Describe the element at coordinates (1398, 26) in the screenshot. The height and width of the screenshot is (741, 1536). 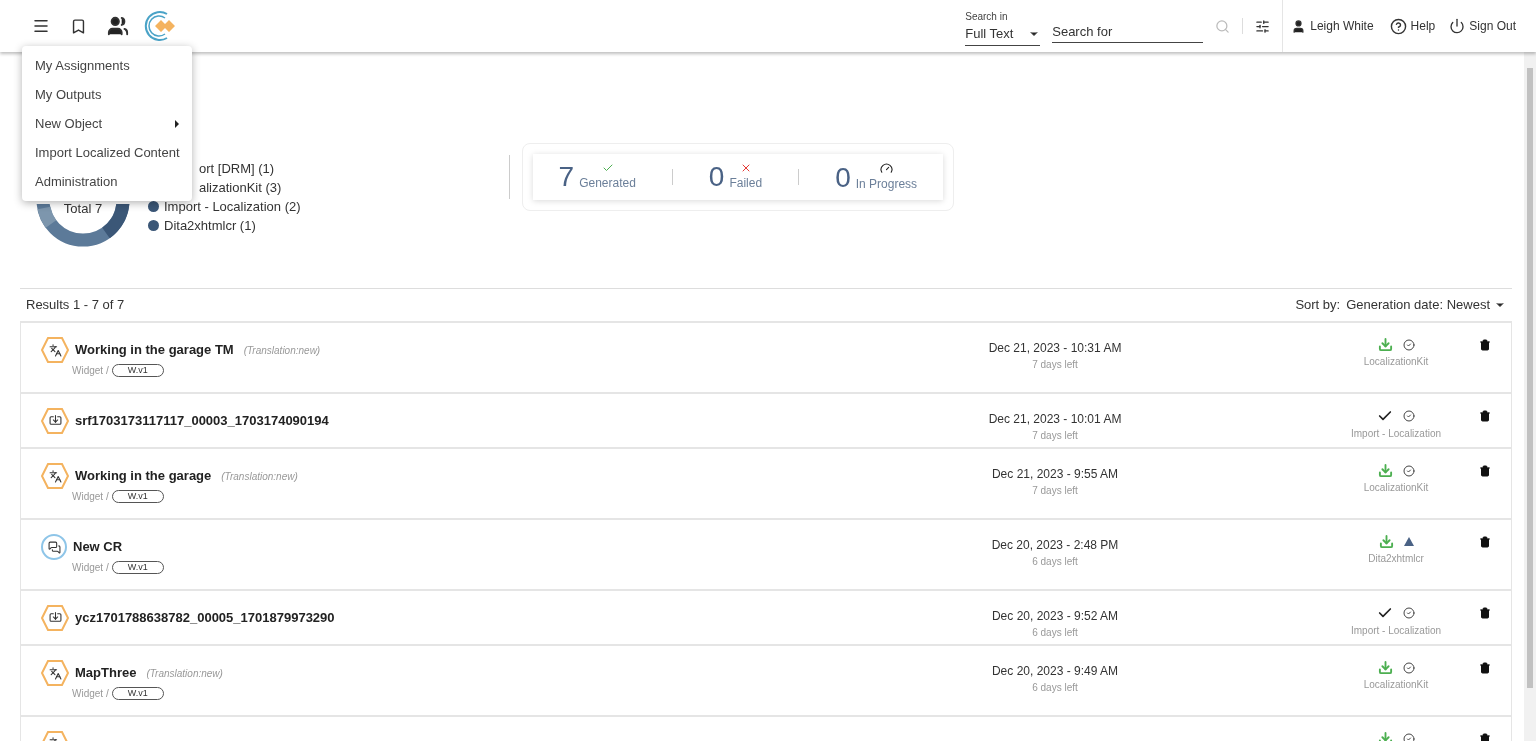
I see `help-icon` at that location.